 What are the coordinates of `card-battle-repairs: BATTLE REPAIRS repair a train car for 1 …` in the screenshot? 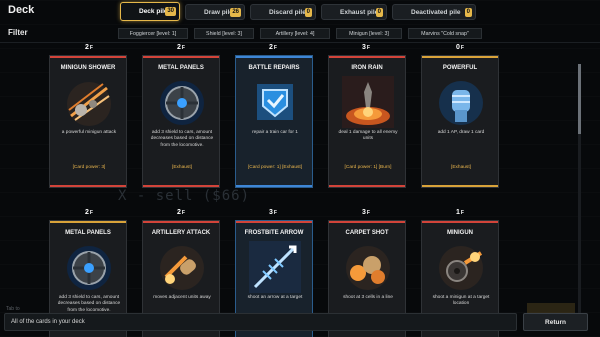 It's located at (274, 121).